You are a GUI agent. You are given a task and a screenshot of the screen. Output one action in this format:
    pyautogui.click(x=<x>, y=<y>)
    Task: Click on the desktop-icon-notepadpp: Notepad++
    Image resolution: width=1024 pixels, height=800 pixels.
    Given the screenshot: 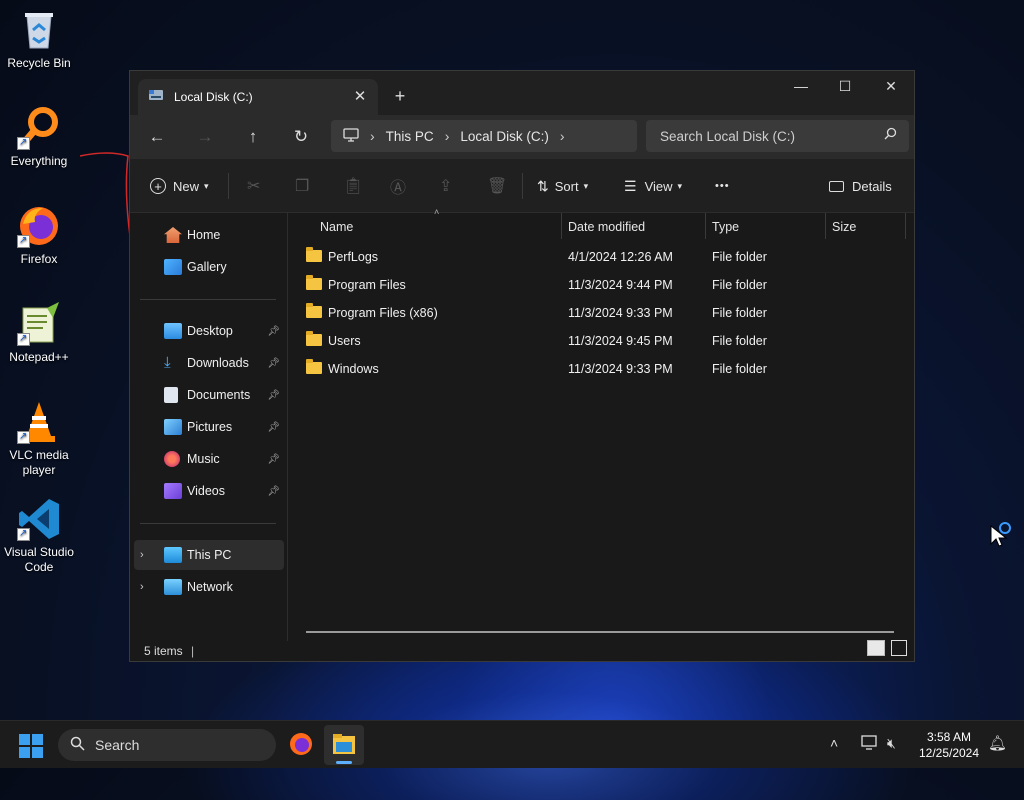 What is the action you would take?
    pyautogui.click(x=39, y=333)
    